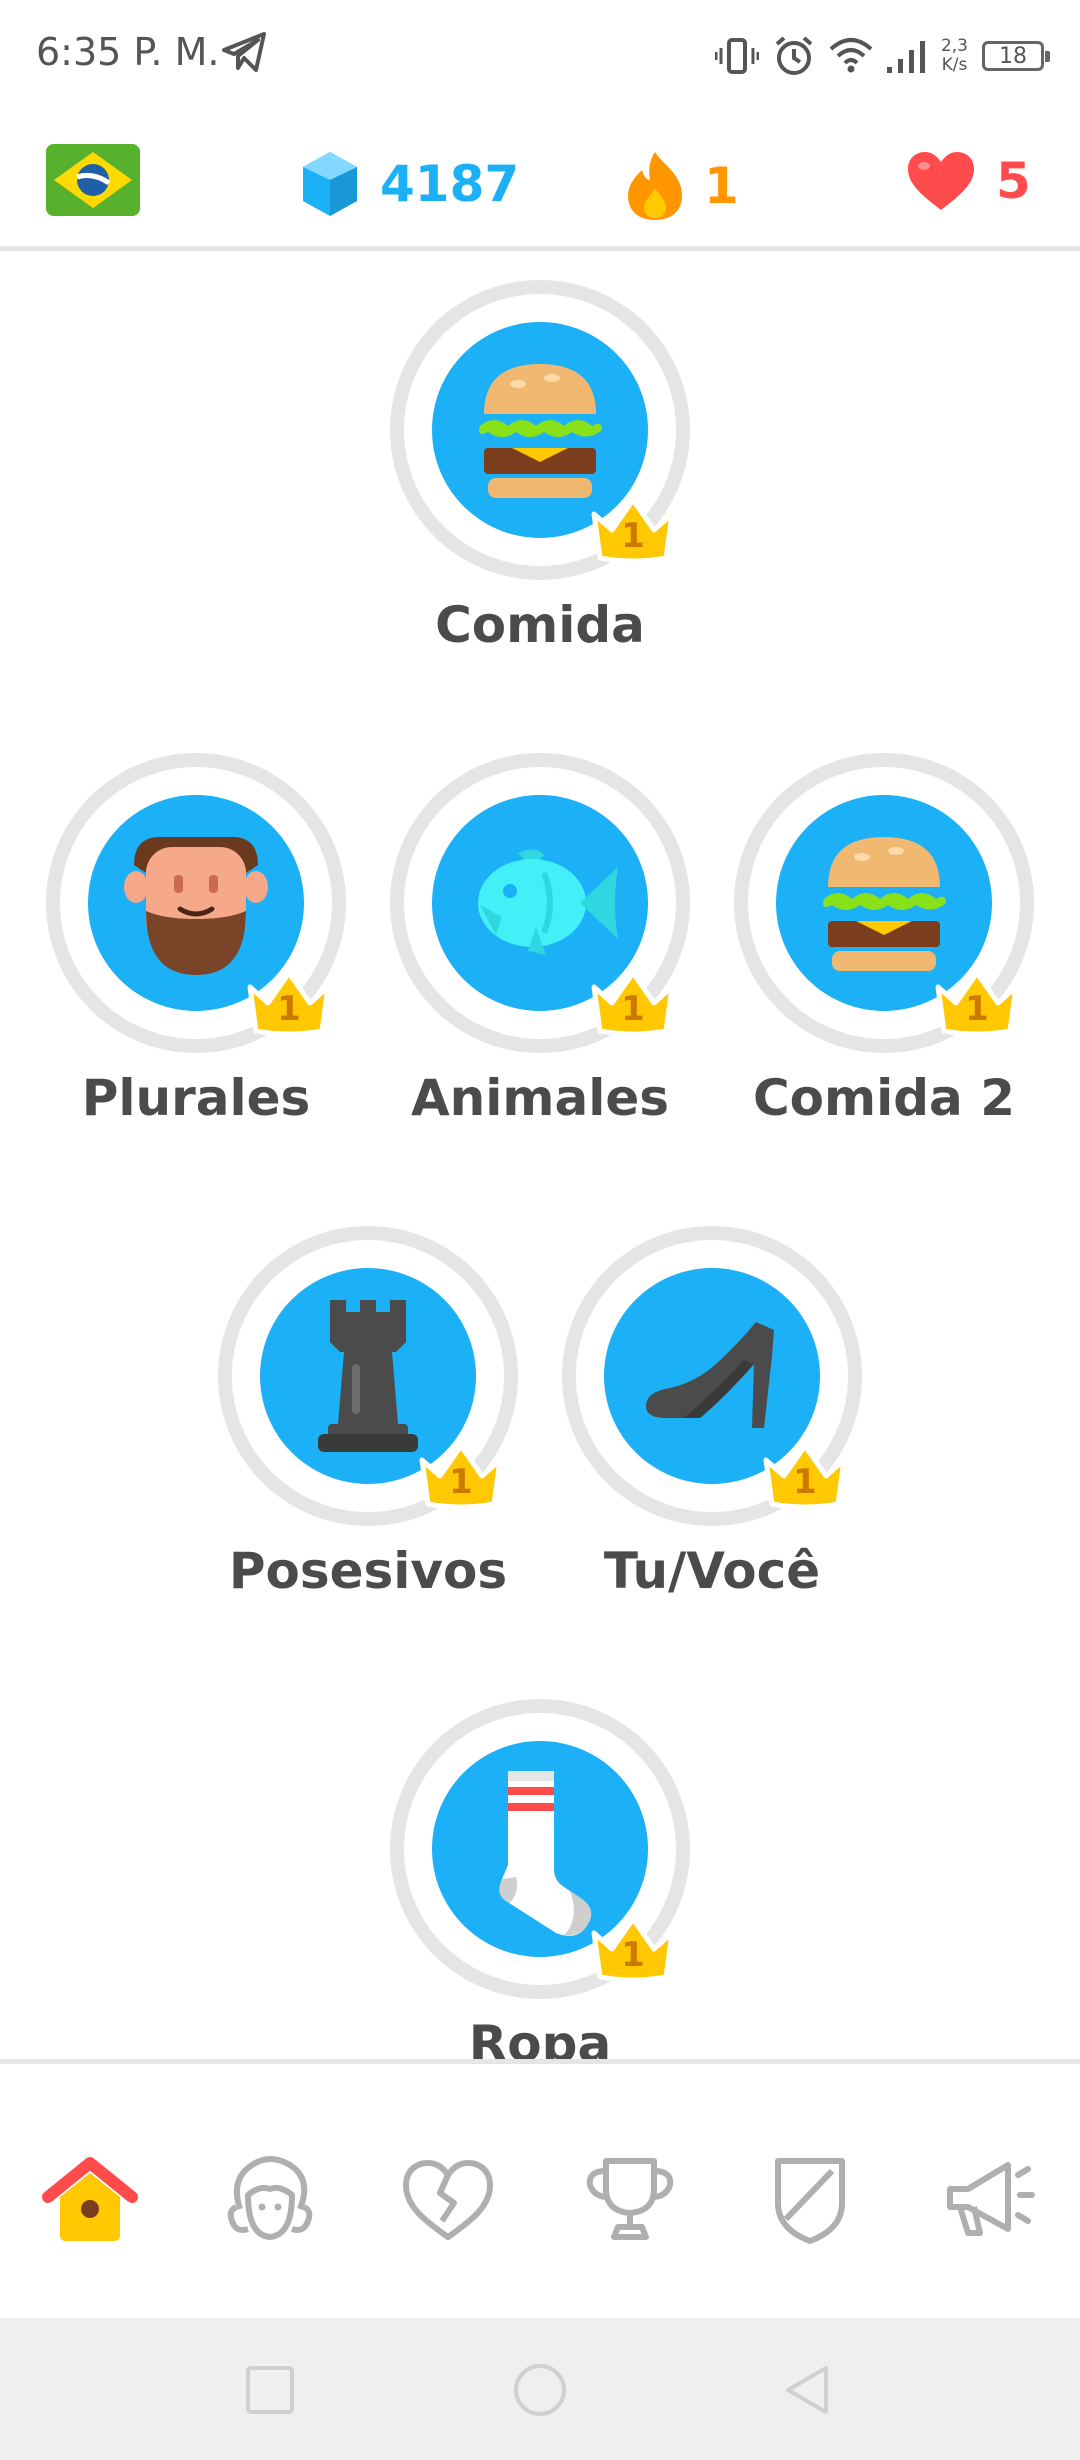 The height and width of the screenshot is (2460, 1080). I want to click on status-bar: 6:35 P. M. 2,3 K/s 18, so click(540, 55).